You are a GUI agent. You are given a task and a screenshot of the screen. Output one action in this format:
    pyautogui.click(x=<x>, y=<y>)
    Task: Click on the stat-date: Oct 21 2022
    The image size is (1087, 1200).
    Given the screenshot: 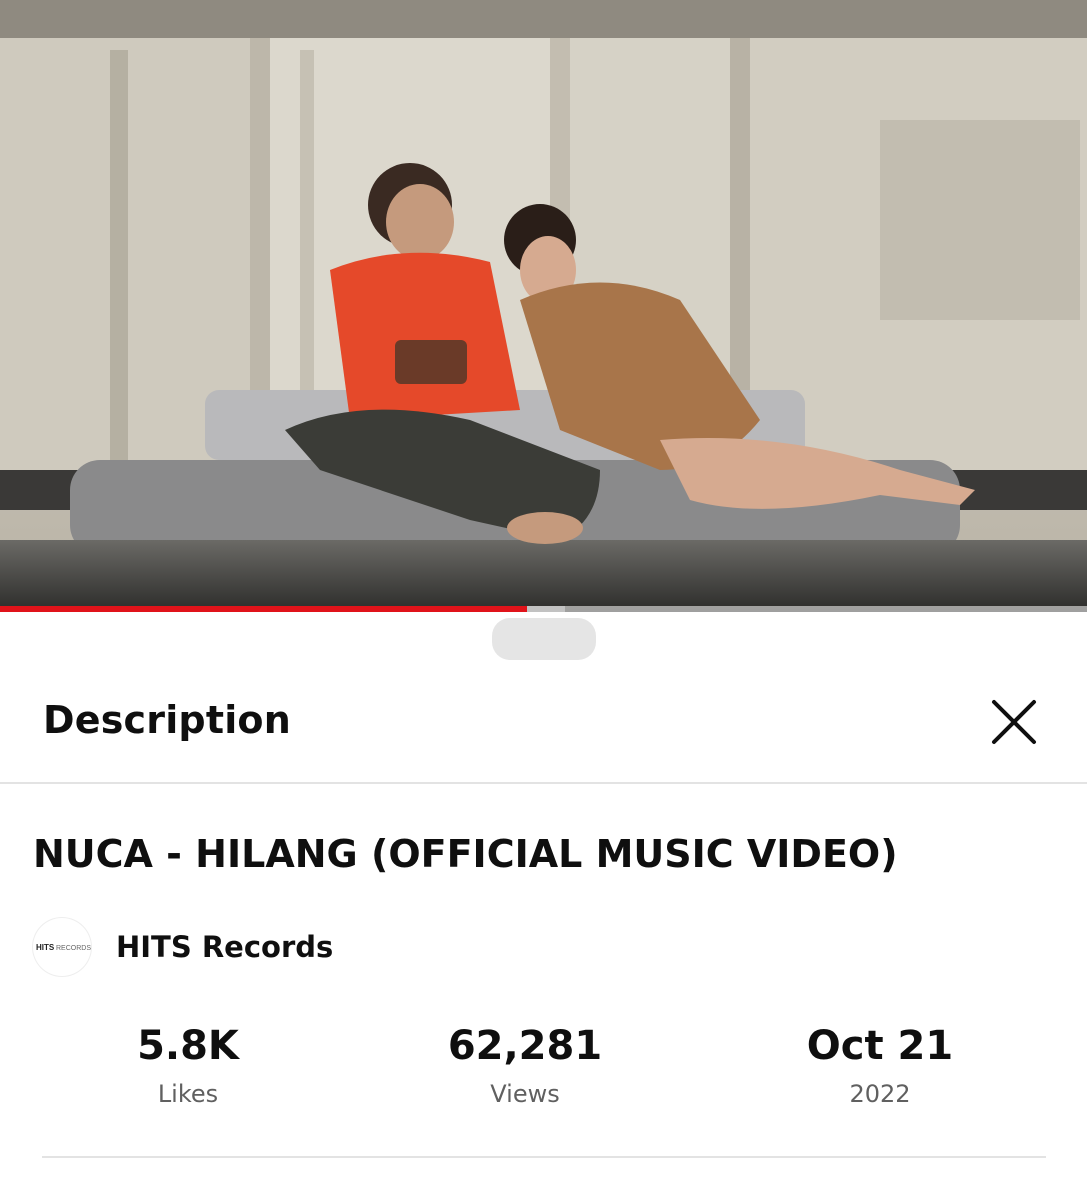 What is the action you would take?
    pyautogui.click(x=880, y=1064)
    